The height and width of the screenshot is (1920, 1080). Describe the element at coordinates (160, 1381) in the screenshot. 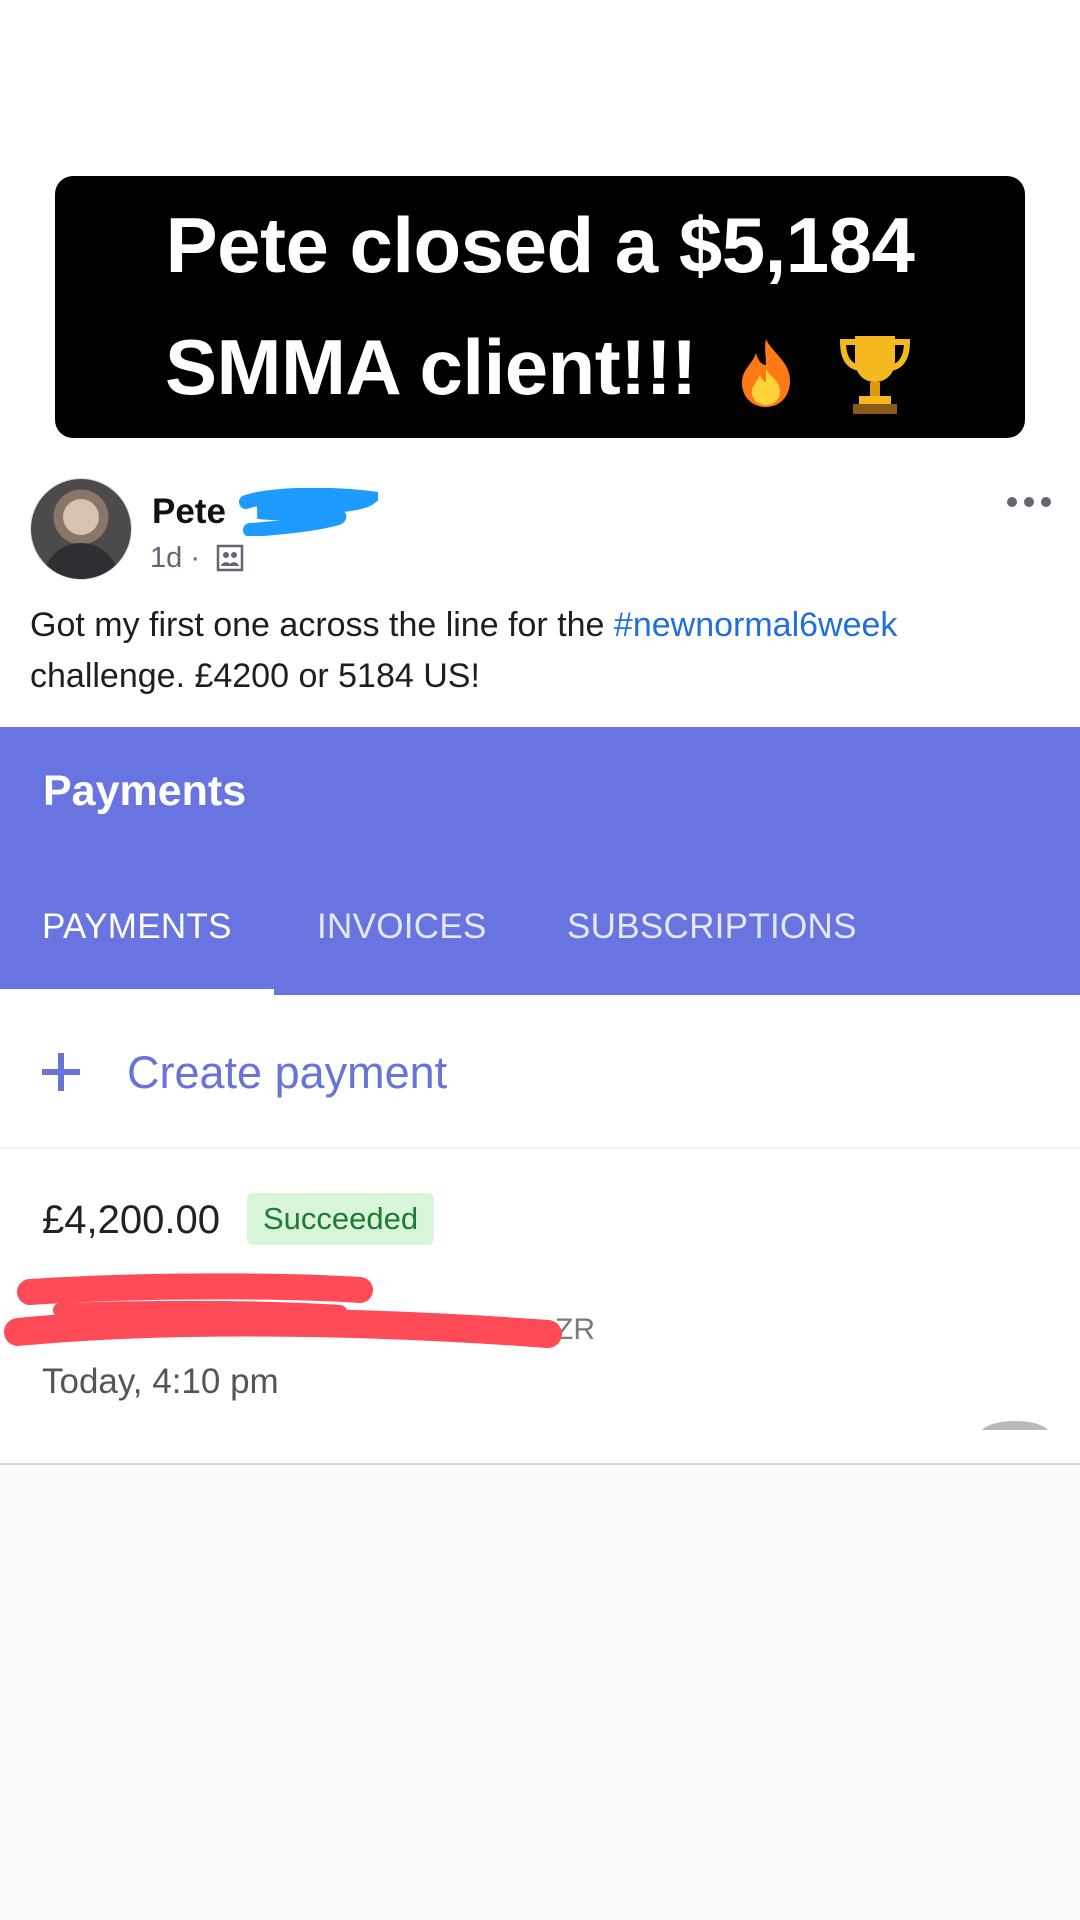

I see `payment-date: Today, 4:10 pm` at that location.